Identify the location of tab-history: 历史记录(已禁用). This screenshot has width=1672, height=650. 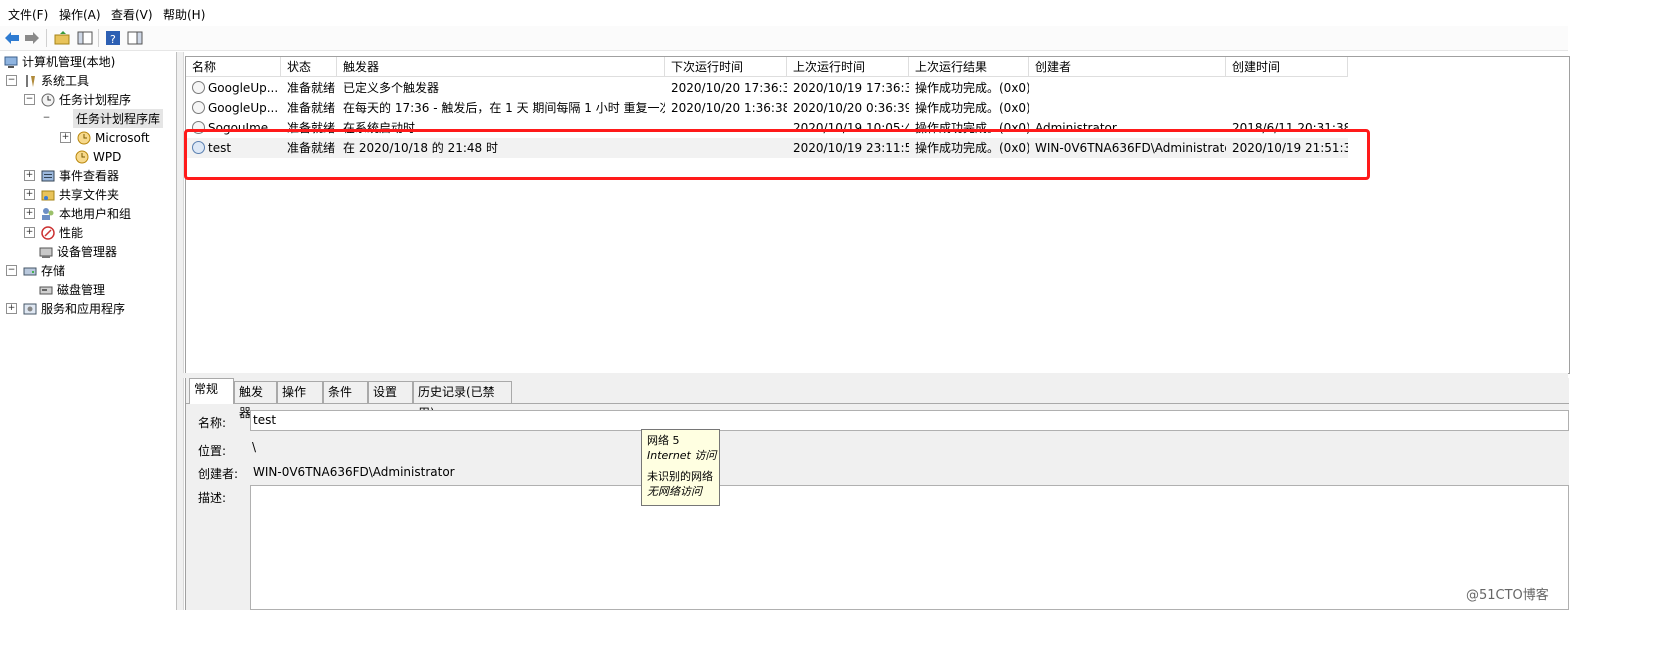
(462, 400).